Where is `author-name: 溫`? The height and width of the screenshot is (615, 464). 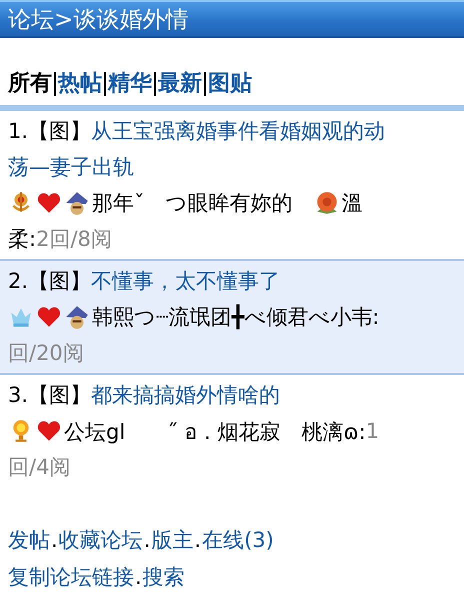
author-name: 溫 is located at coordinates (352, 203).